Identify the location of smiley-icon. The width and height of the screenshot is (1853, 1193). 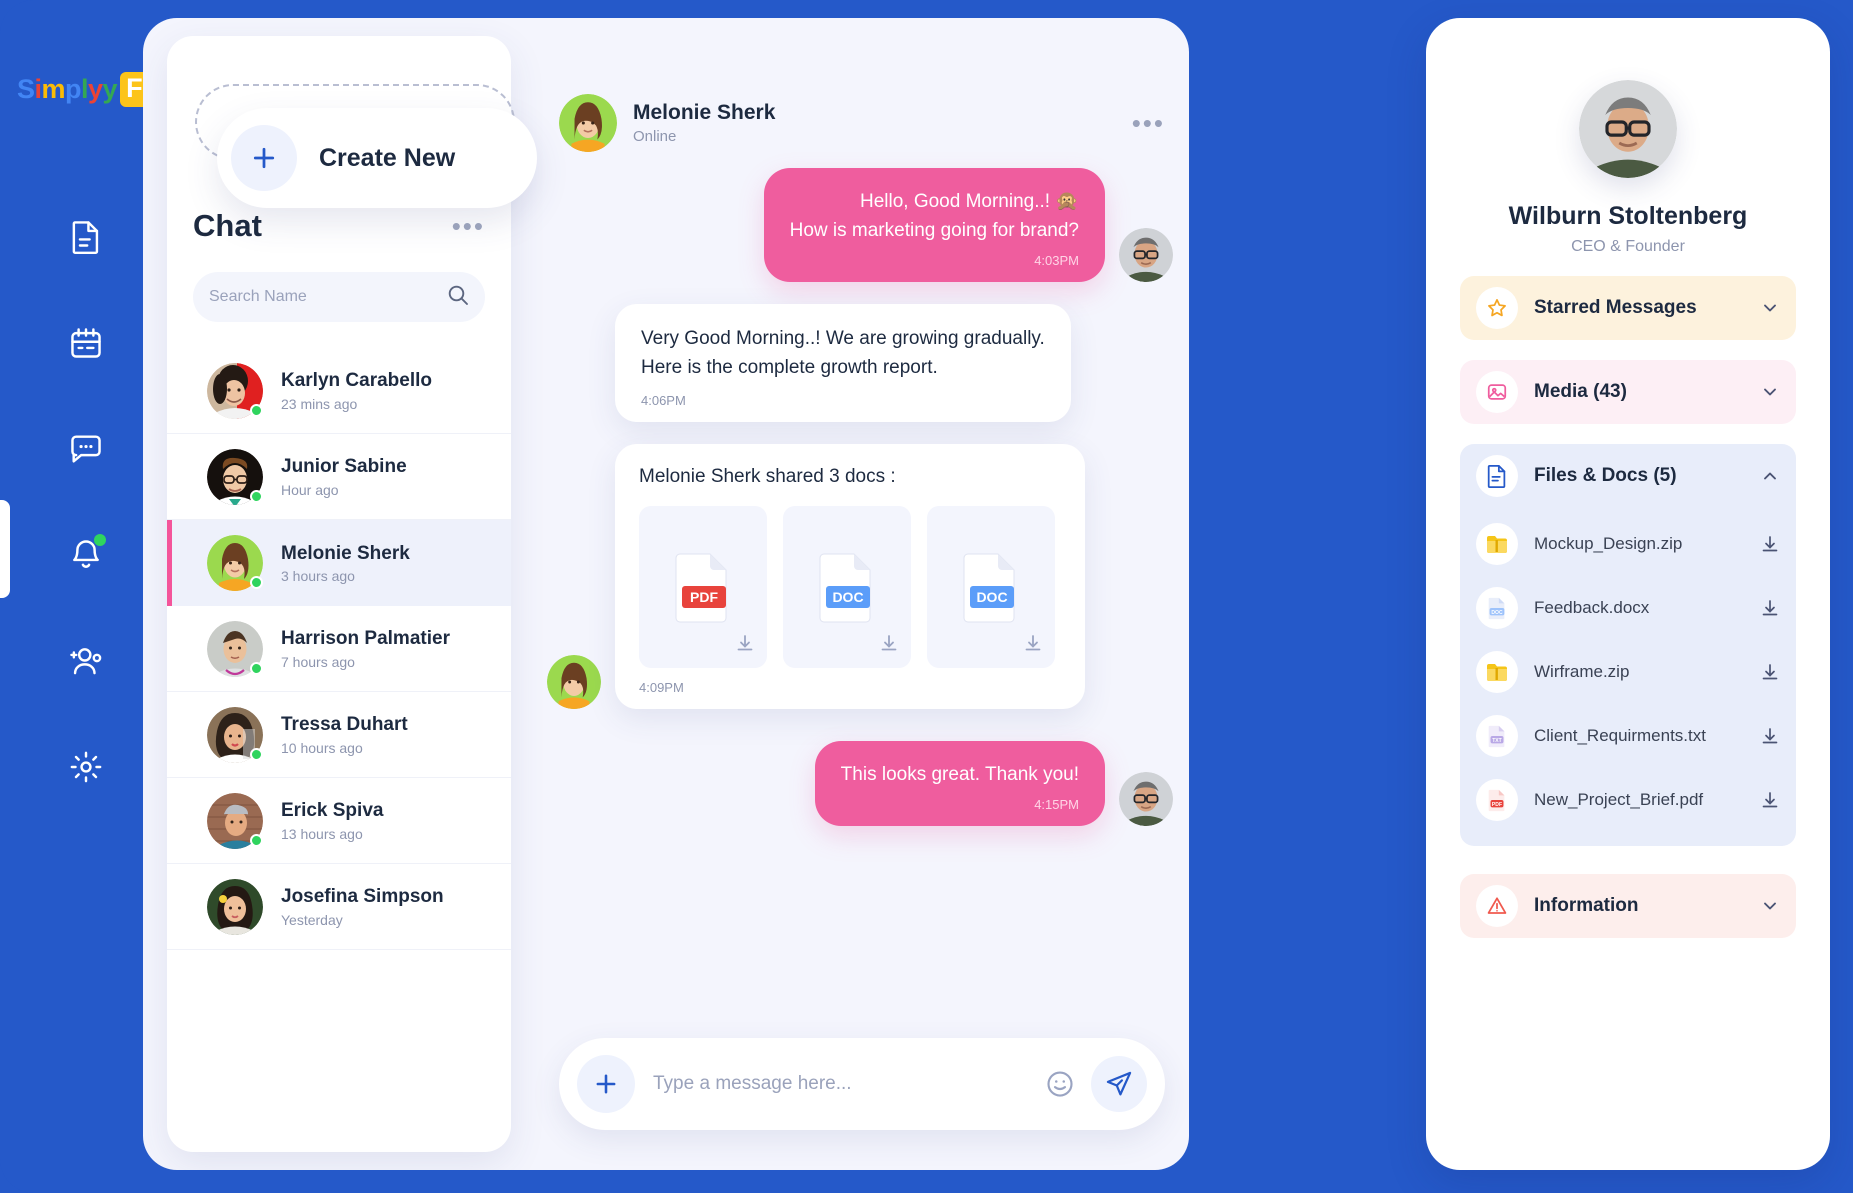
(1060, 1084).